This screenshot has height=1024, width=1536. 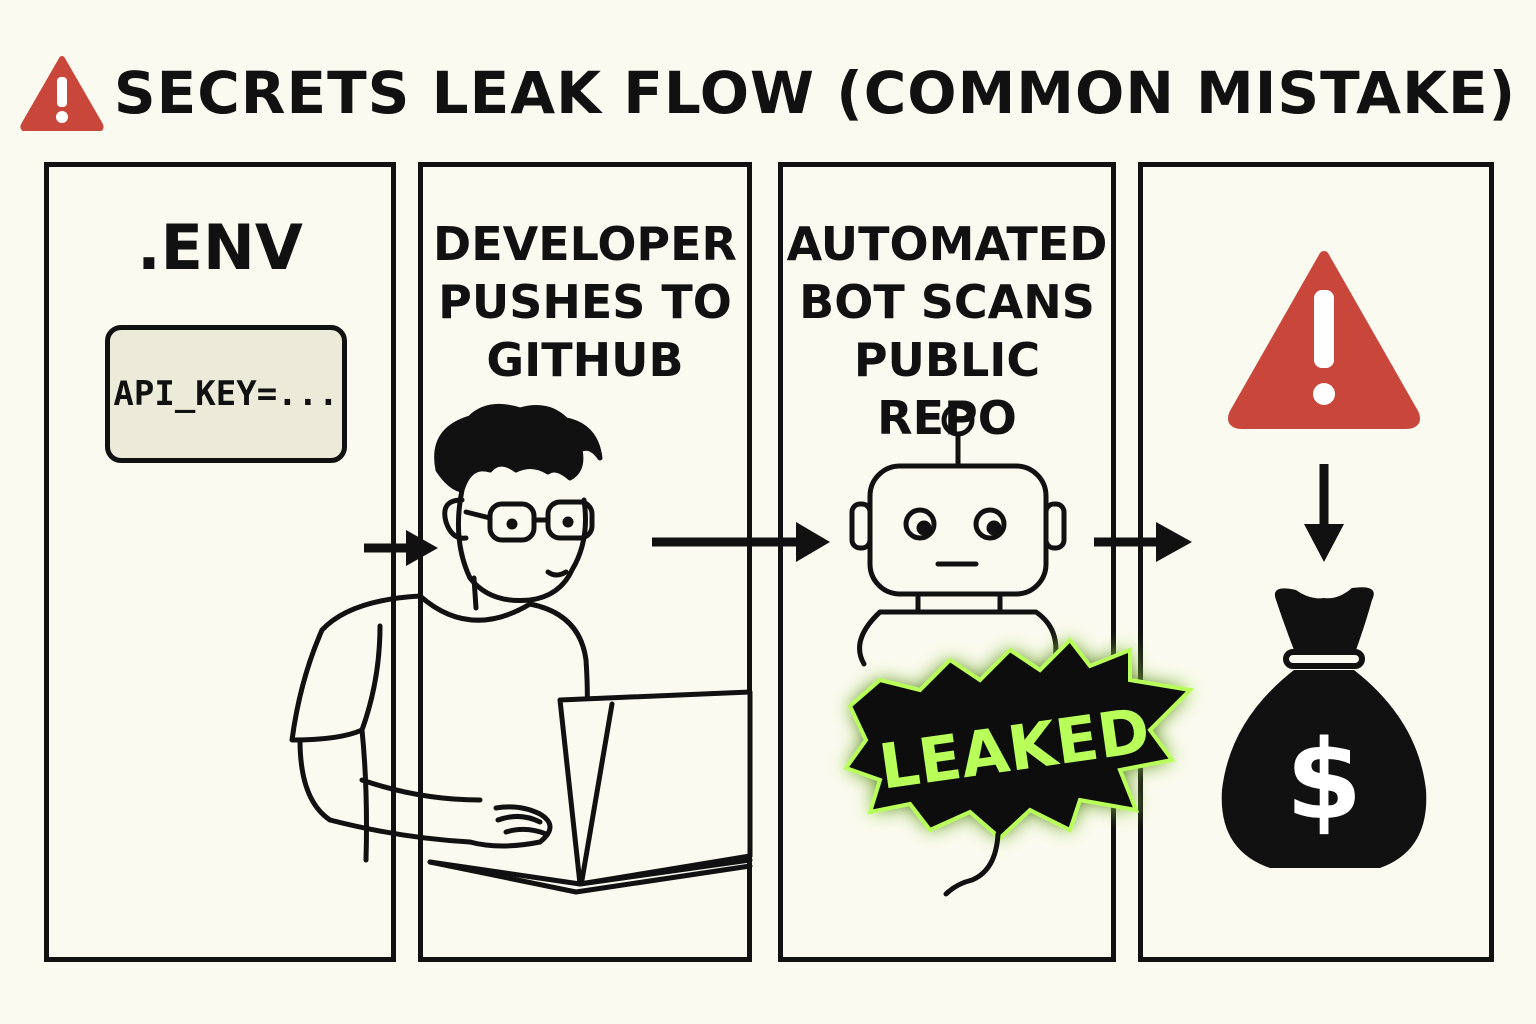 I want to click on developer-illustration, so click(x=521, y=649).